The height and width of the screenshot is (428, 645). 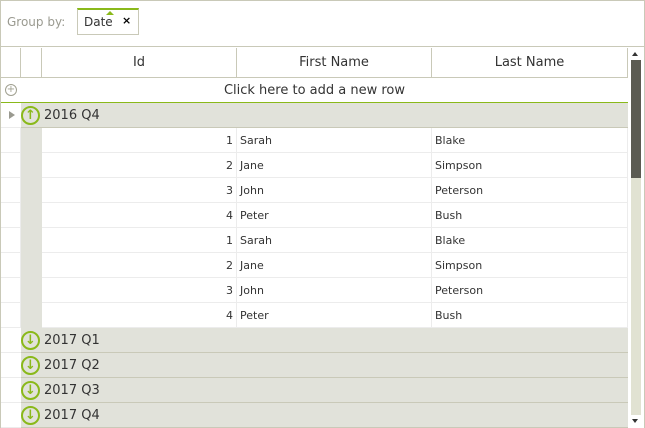 I want to click on column-header-first-name: First Name, so click(x=334, y=63).